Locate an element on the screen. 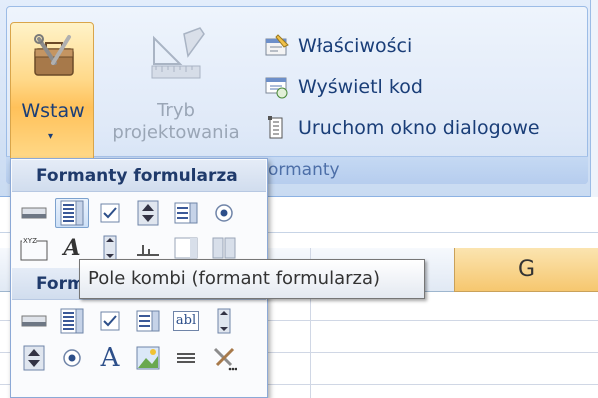 The image size is (598, 398). button-icon is located at coordinates (34, 213).